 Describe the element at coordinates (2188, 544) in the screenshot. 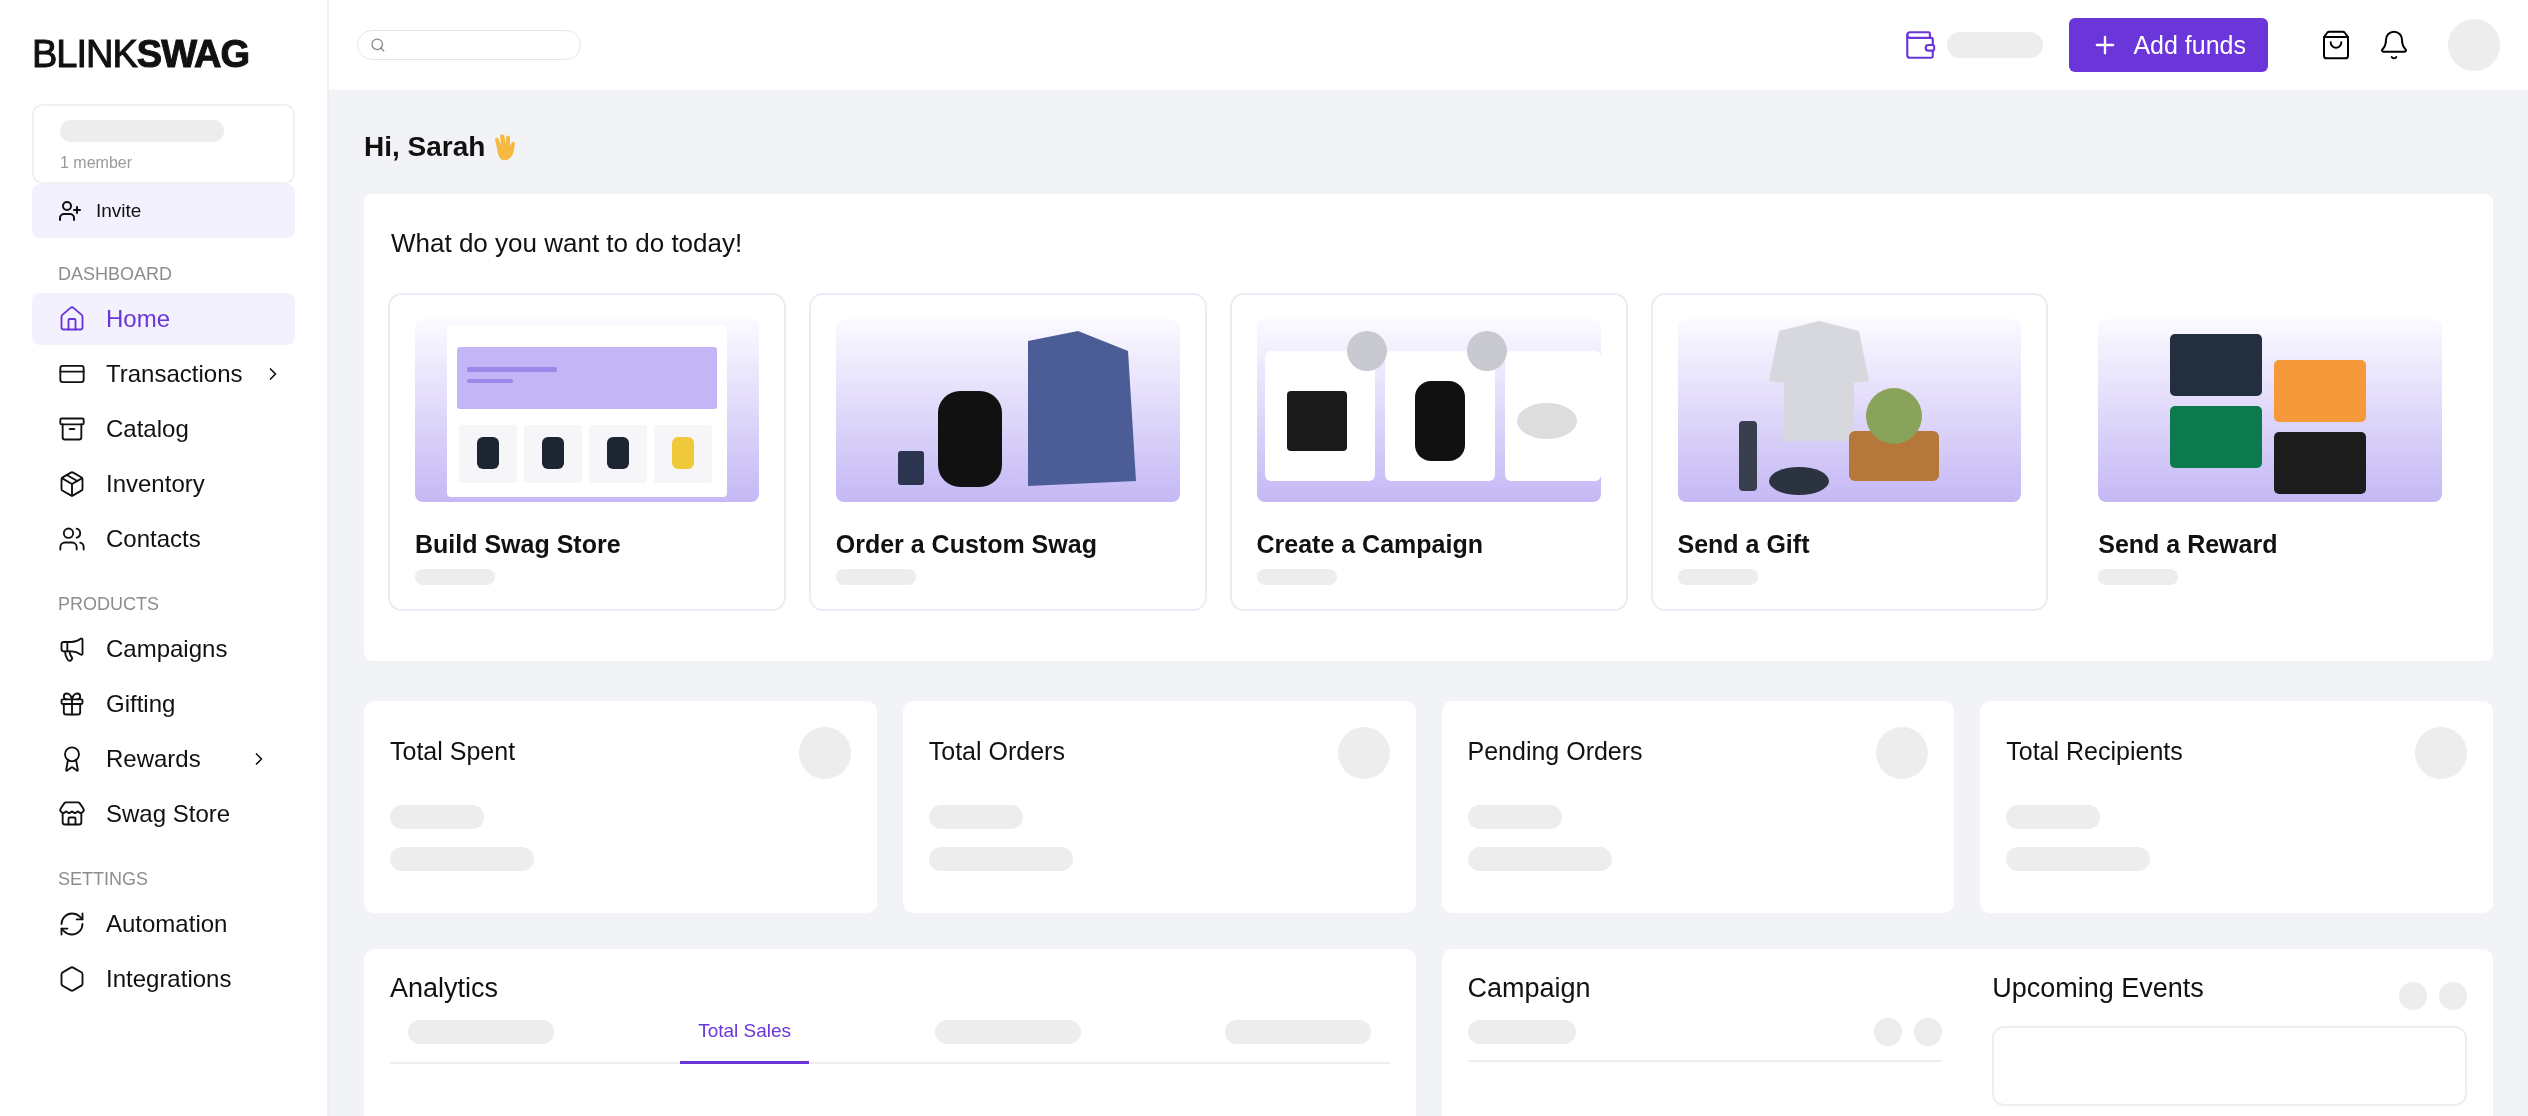

I see `card-title: Send a Reward` at that location.